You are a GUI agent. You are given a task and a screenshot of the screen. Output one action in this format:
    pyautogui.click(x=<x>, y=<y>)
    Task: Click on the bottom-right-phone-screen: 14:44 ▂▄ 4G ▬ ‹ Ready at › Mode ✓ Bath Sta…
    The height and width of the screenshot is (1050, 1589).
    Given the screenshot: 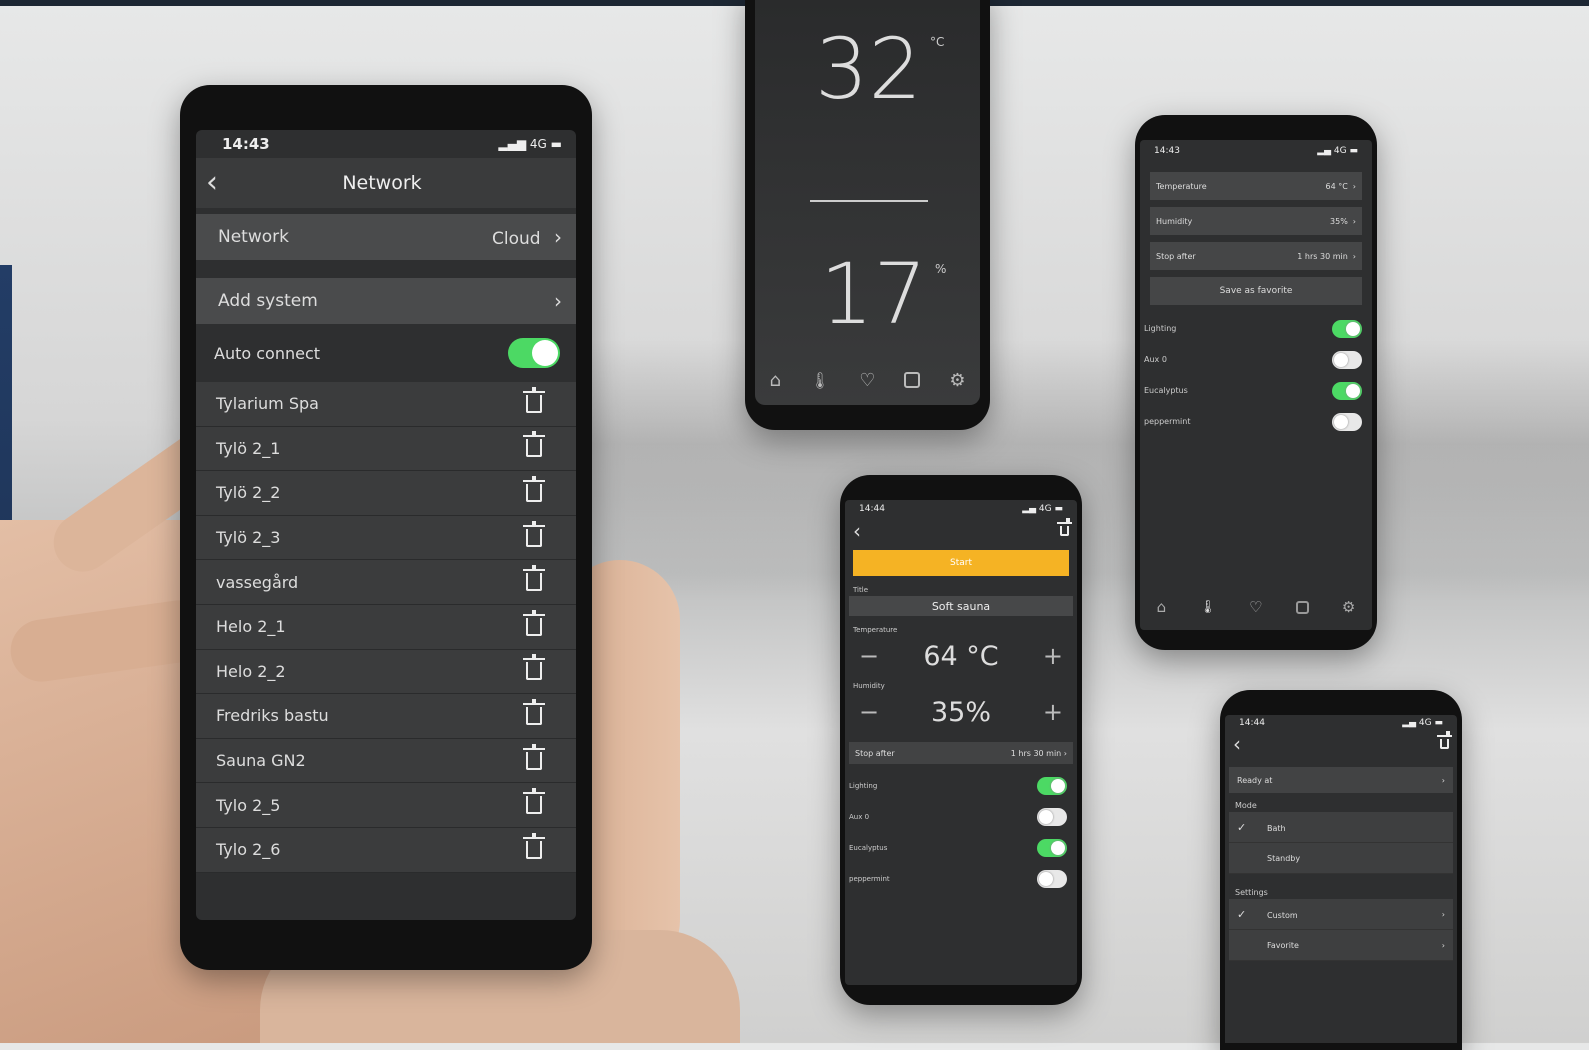 What is the action you would take?
    pyautogui.click(x=1341, y=879)
    